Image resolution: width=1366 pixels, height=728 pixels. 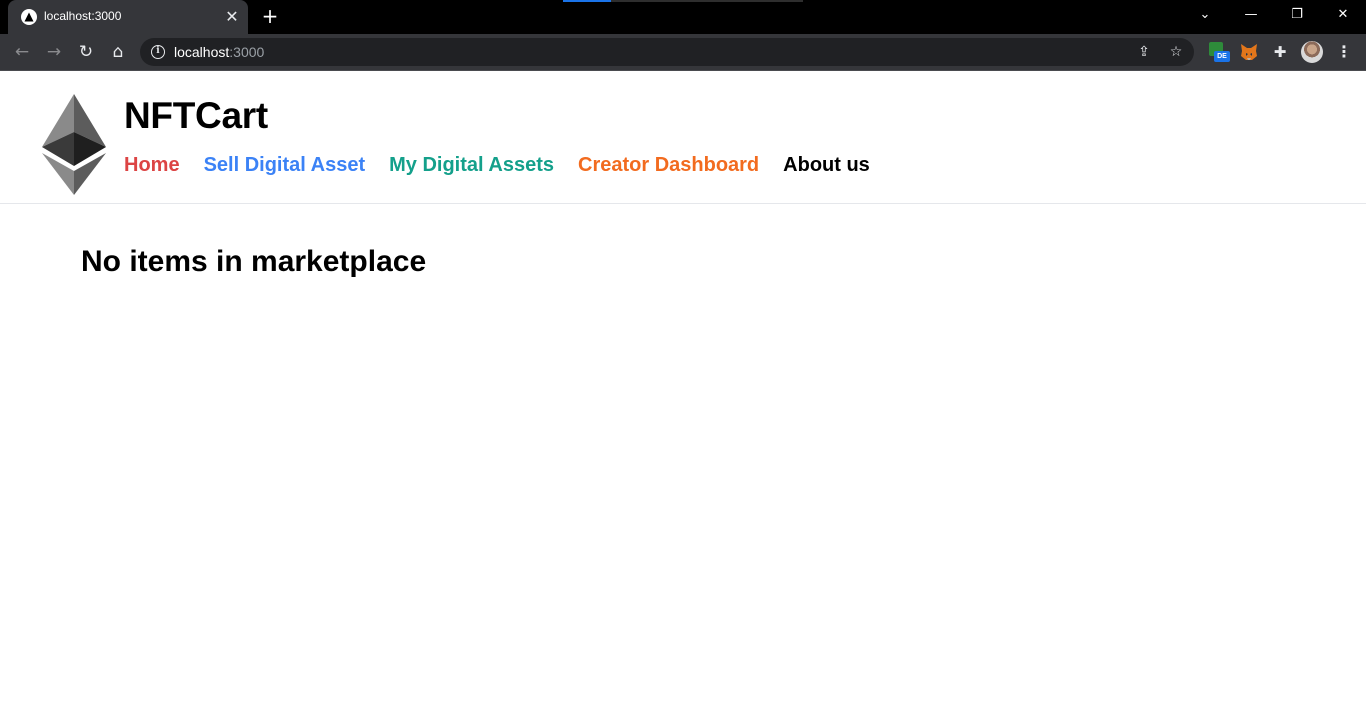 I want to click on extension-de-icon: DE, so click(x=1219, y=52).